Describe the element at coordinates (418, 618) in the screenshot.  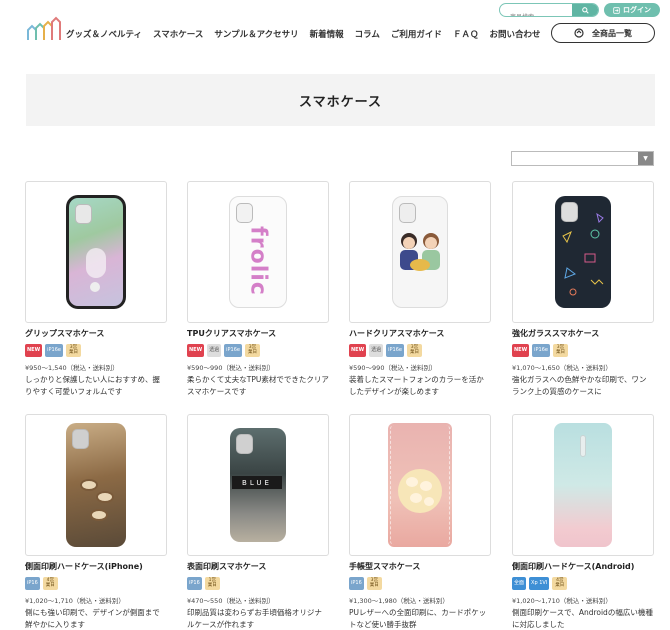
I see `product-description: PUレザーへの全面印刷に、カードポケットなど使い勝手抜群` at that location.